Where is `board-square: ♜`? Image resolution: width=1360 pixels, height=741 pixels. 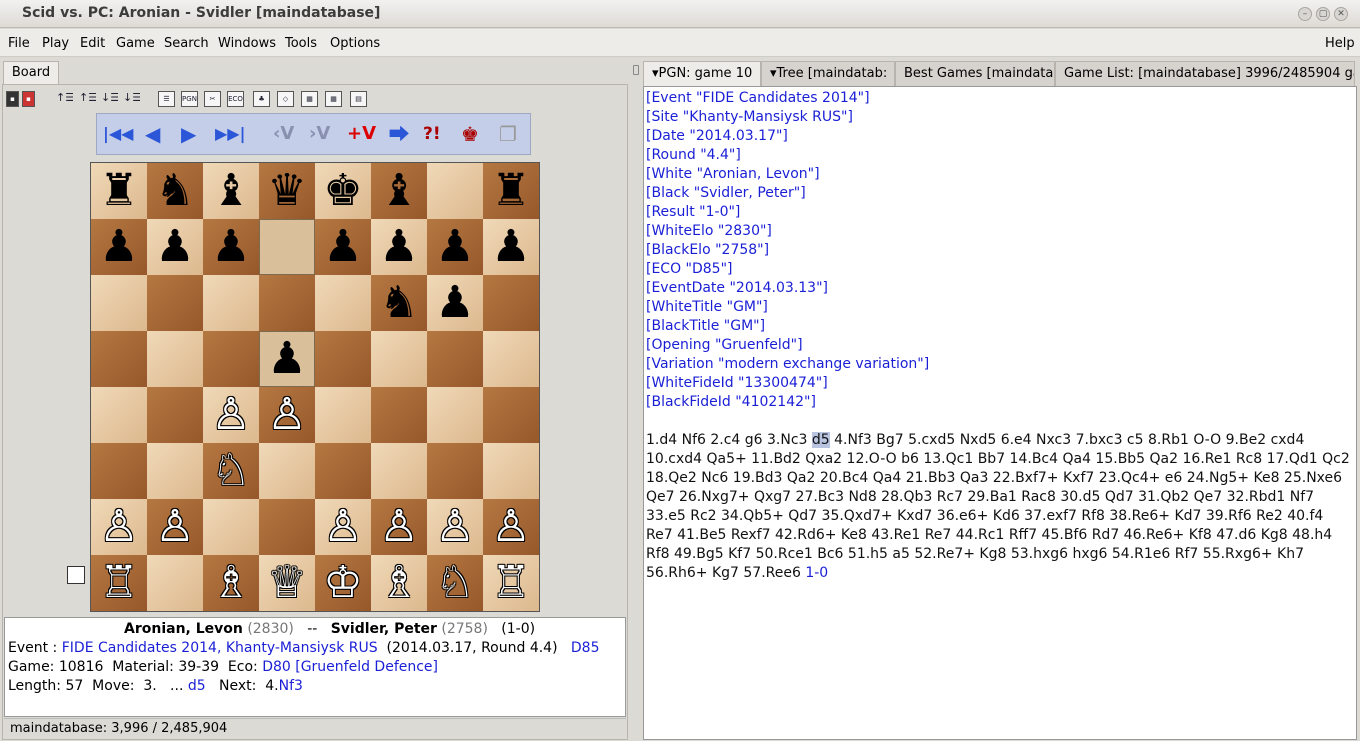 board-square: ♜ is located at coordinates (119, 191).